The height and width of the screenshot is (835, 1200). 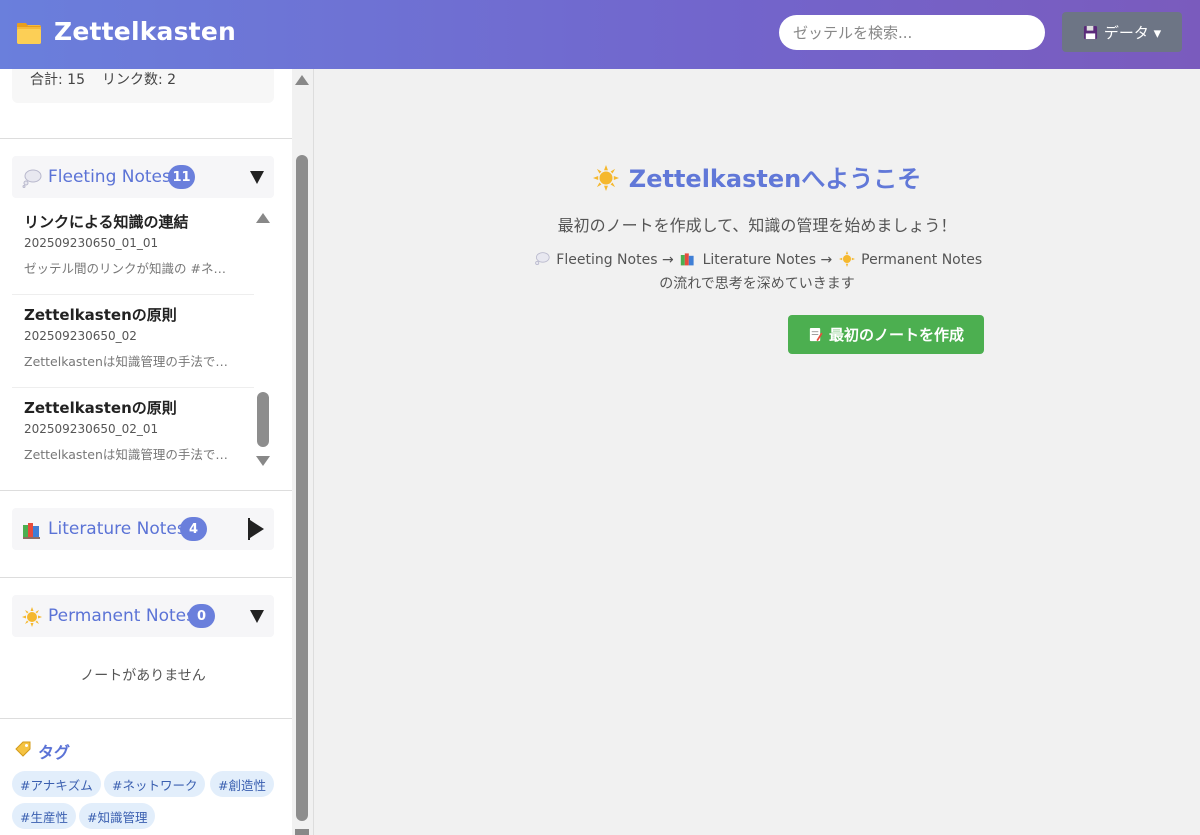 I want to click on folder-icon, so click(x=29, y=33).